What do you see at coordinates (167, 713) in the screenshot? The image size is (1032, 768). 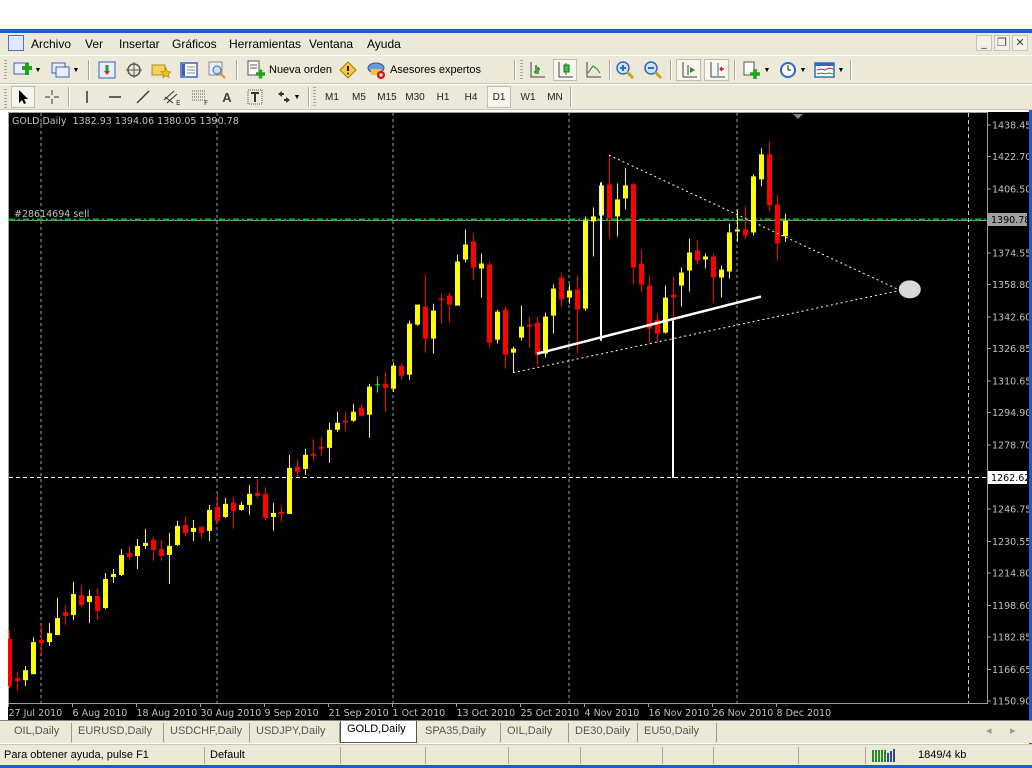 I see `x-tick-label: 18 Aug 2010` at bounding box center [167, 713].